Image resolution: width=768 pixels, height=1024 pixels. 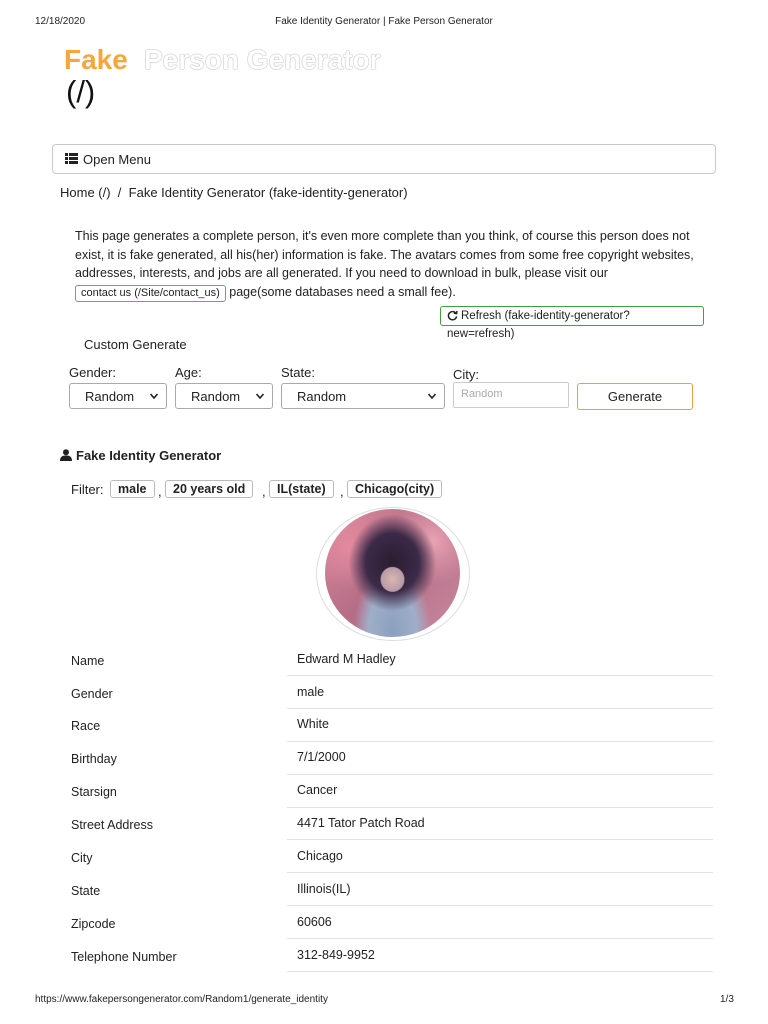 I want to click on identity-value-telephone: 312-849-9952, so click(x=336, y=955).